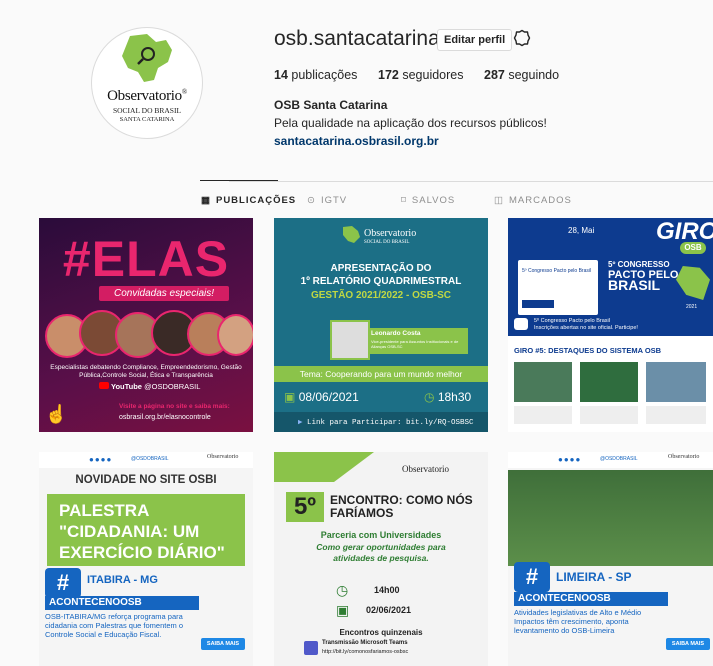 The image size is (713, 666). What do you see at coordinates (150, 459) in the screenshot?
I see `social-handle: @OSDOBRASIL` at bounding box center [150, 459].